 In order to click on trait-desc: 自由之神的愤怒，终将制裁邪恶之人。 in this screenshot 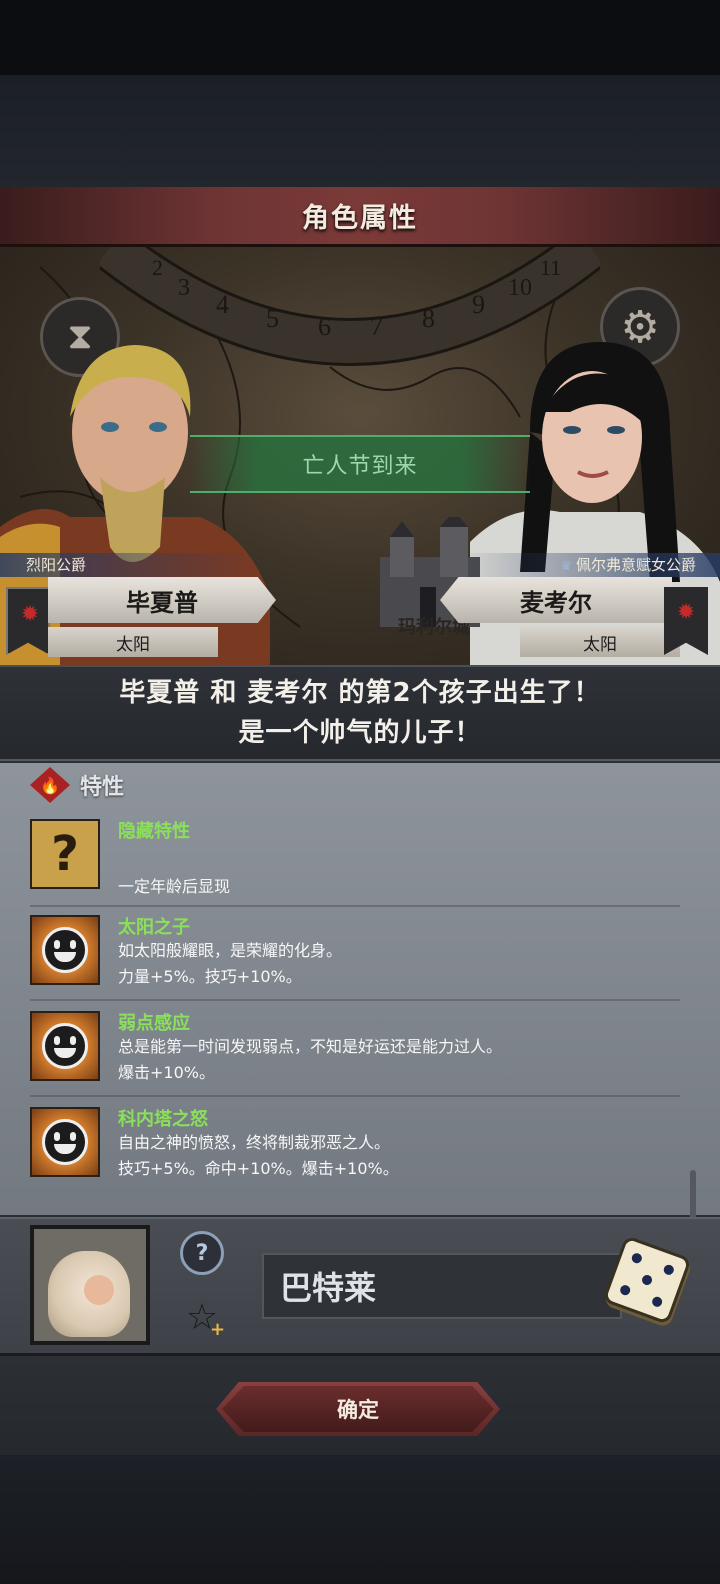, I will do `click(254, 1142)`.